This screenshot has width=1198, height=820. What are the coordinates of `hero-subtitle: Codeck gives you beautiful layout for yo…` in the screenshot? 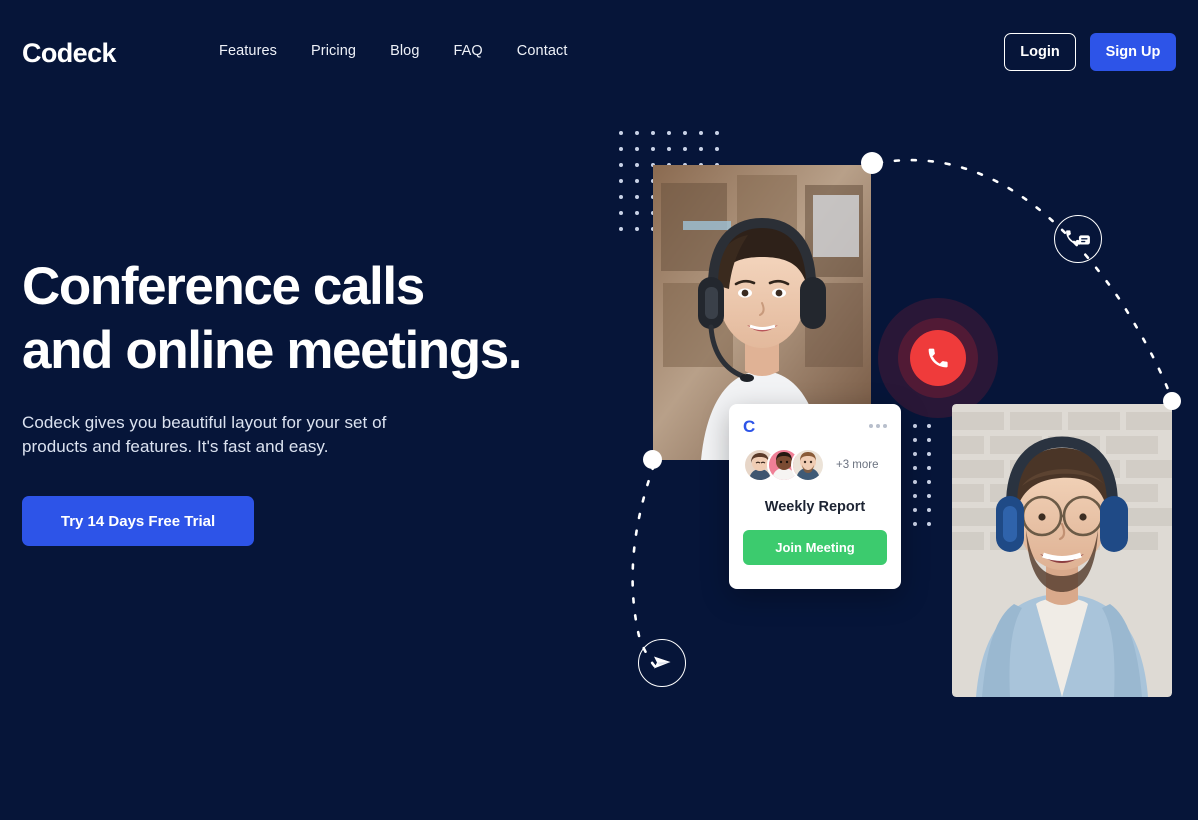 It's located at (204, 434).